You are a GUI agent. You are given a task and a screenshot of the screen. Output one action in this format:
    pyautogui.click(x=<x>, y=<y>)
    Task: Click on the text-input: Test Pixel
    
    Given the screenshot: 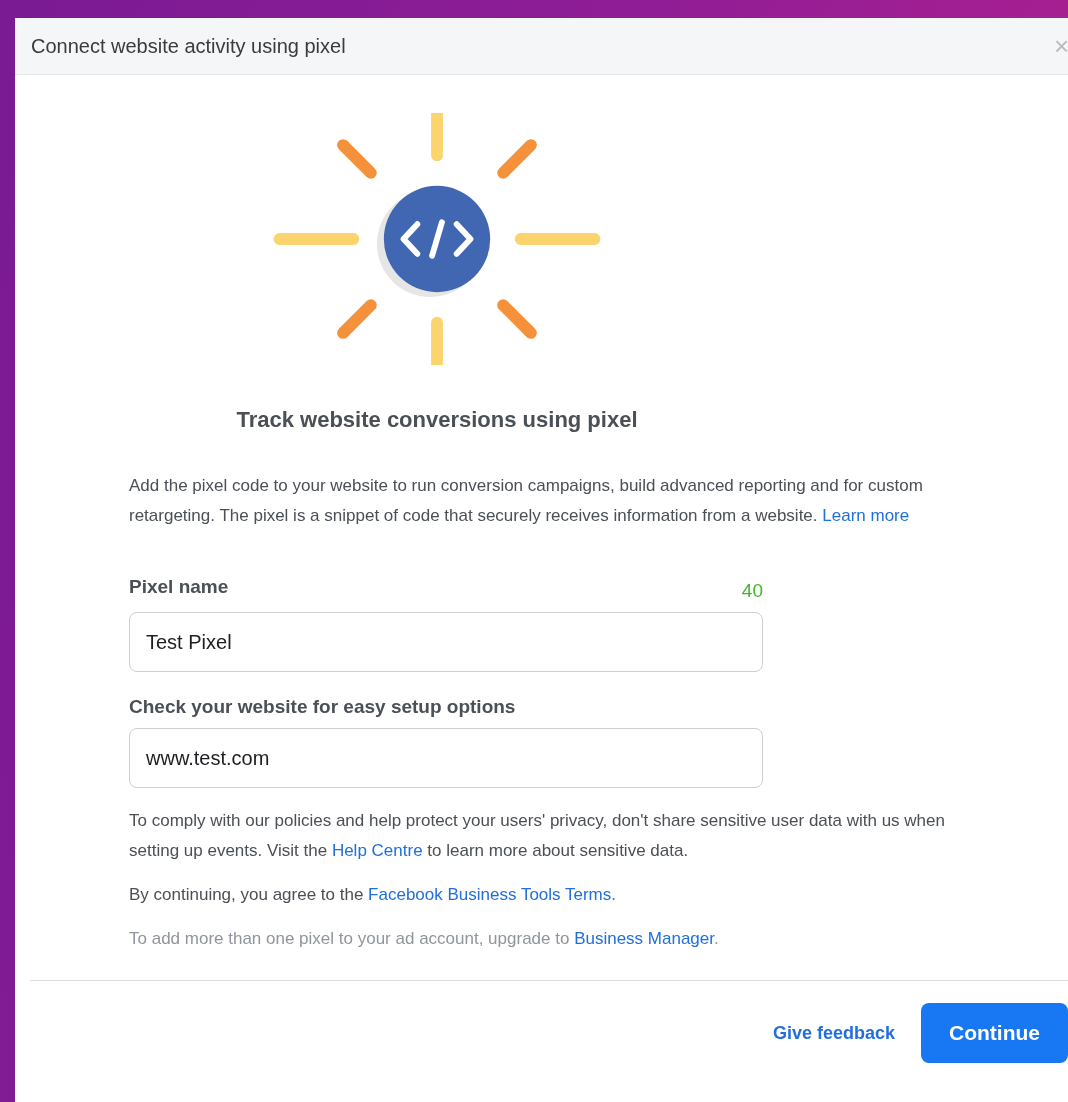 What is the action you would take?
    pyautogui.click(x=446, y=642)
    